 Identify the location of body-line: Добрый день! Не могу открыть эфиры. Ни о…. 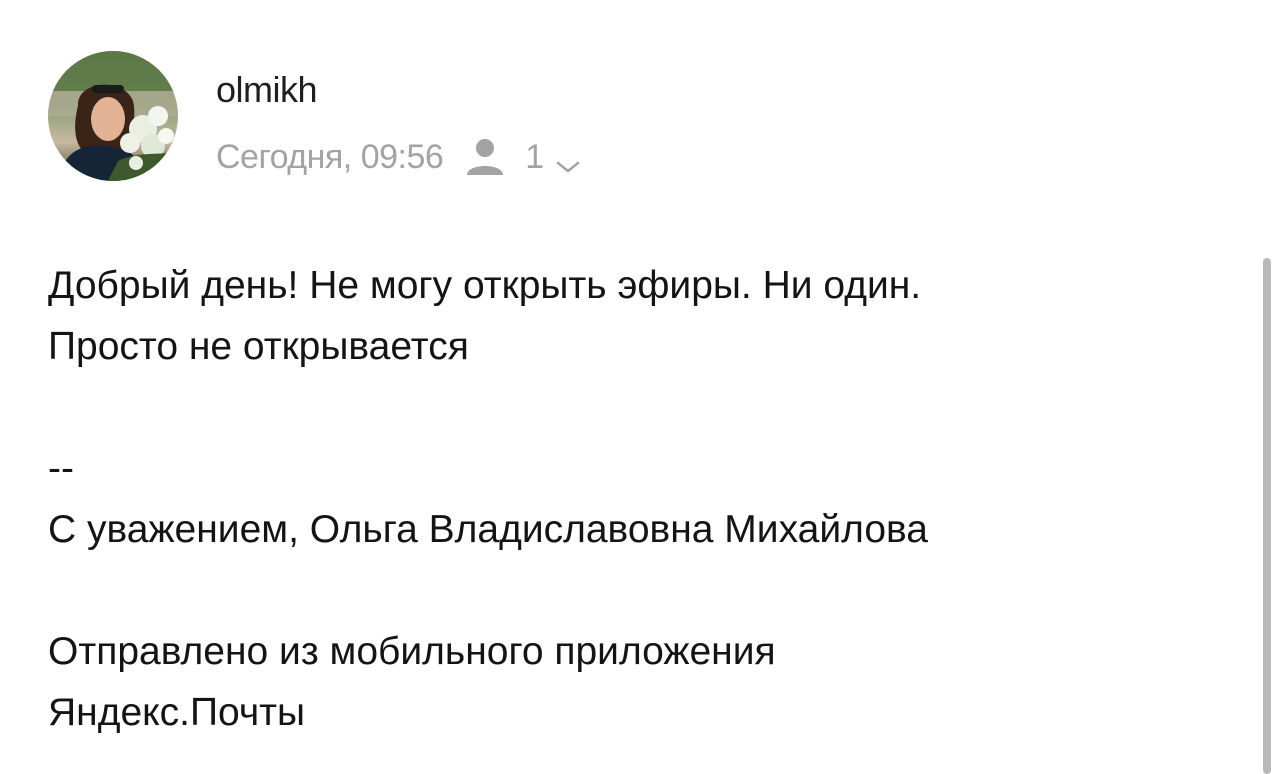
(485, 285).